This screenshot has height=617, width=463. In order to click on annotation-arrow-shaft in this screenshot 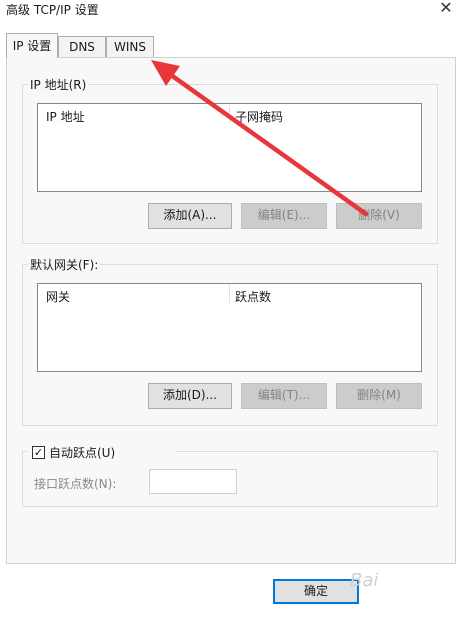, I will do `click(265, 142)`.